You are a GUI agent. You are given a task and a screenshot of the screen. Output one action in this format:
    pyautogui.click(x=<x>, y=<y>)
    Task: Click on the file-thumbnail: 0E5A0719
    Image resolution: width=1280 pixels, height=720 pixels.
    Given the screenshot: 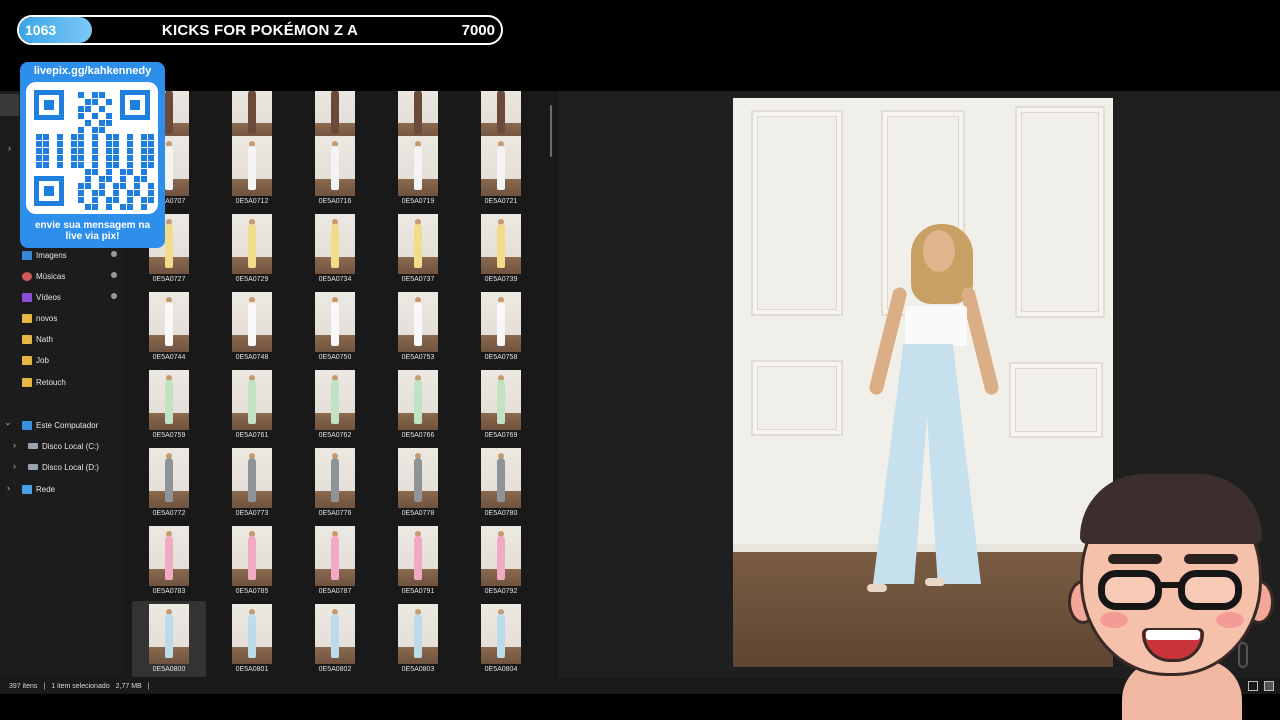 What is the action you would take?
    pyautogui.click(x=418, y=171)
    